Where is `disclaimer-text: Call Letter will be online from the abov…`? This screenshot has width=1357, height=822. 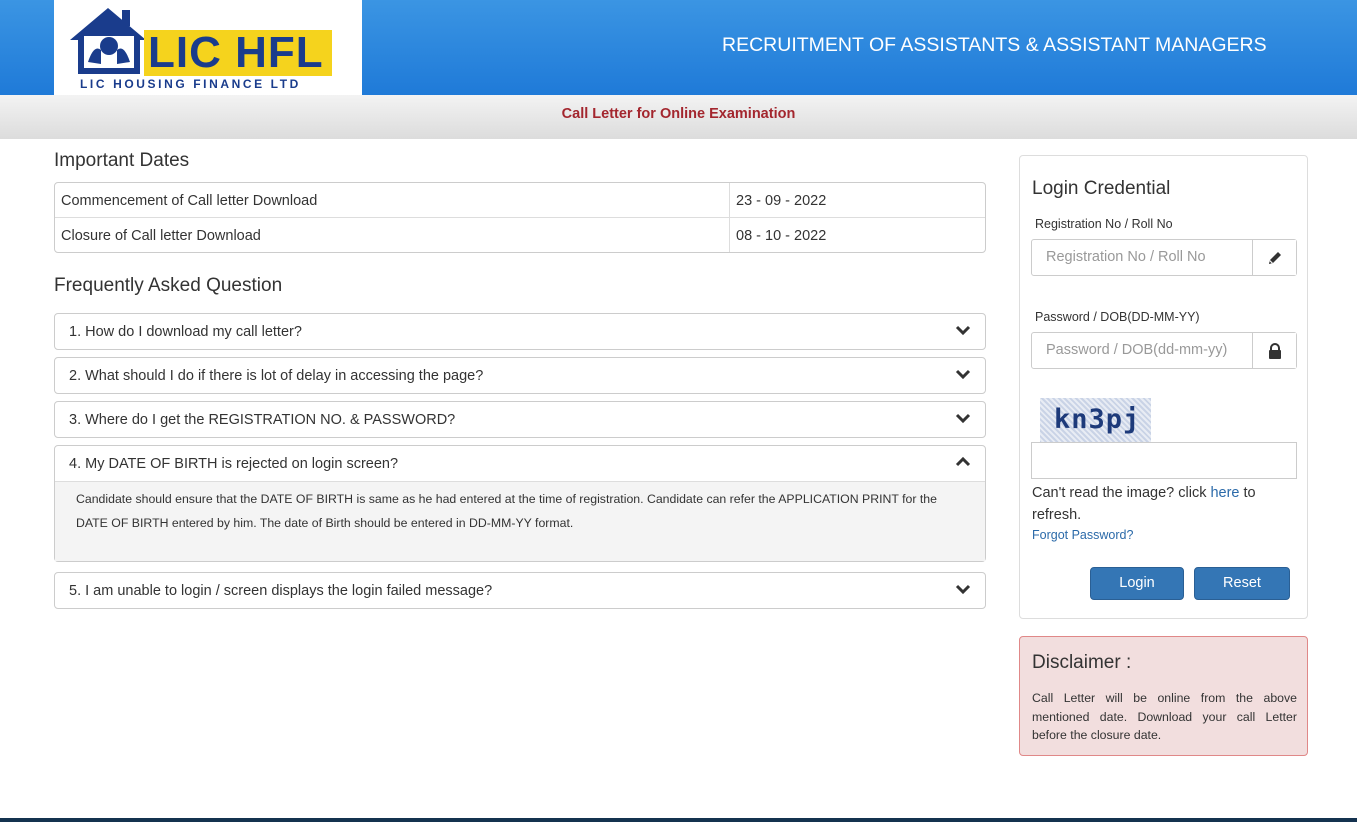 disclaimer-text: Call Letter will be online from the abov… is located at coordinates (1164, 716).